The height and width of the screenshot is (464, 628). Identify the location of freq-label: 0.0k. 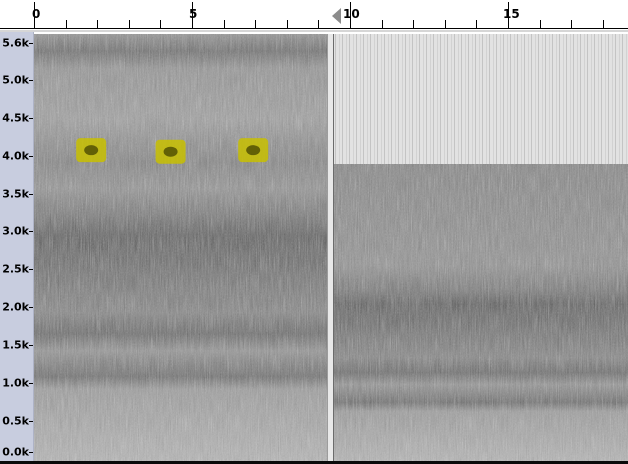
(15, 452).